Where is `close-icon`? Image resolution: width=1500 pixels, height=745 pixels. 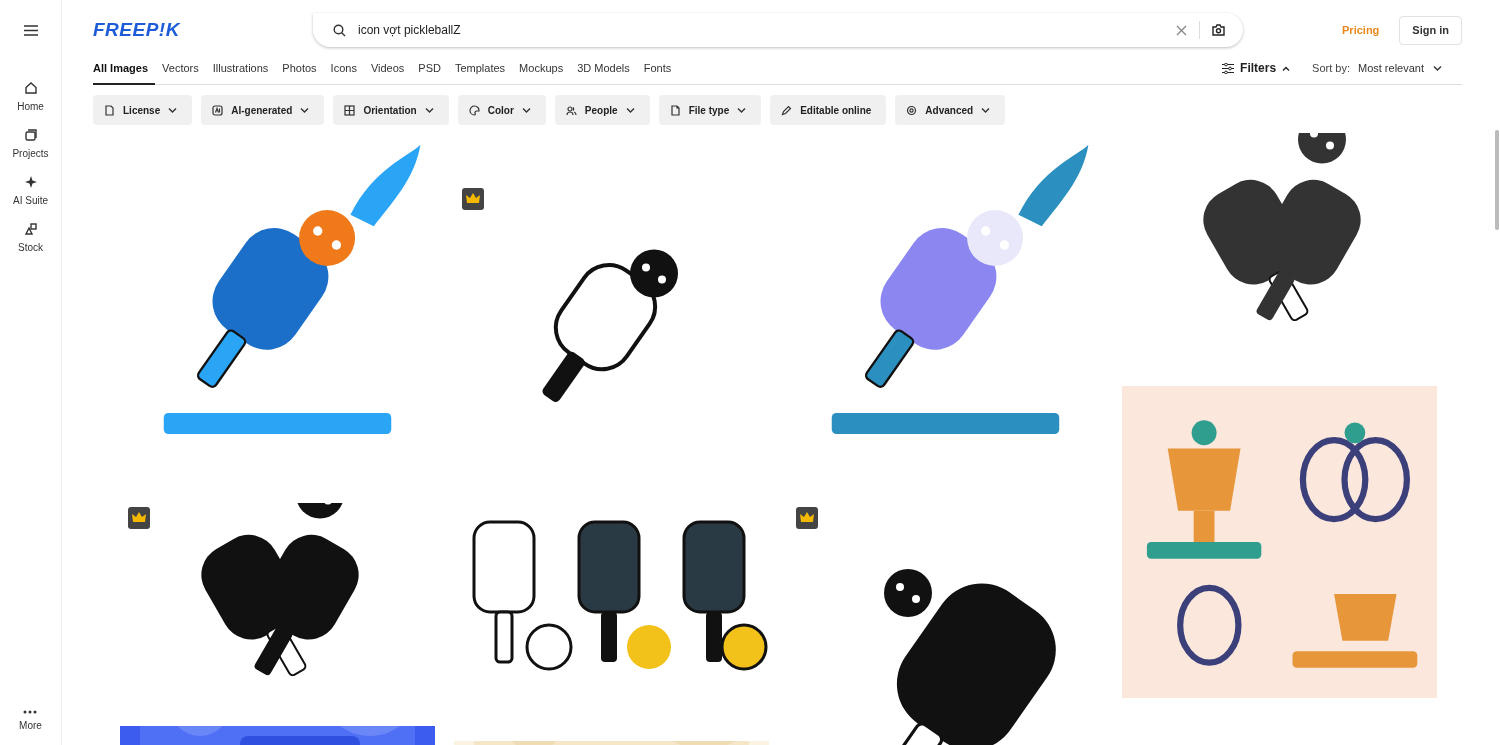
close-icon is located at coordinates (1181, 30).